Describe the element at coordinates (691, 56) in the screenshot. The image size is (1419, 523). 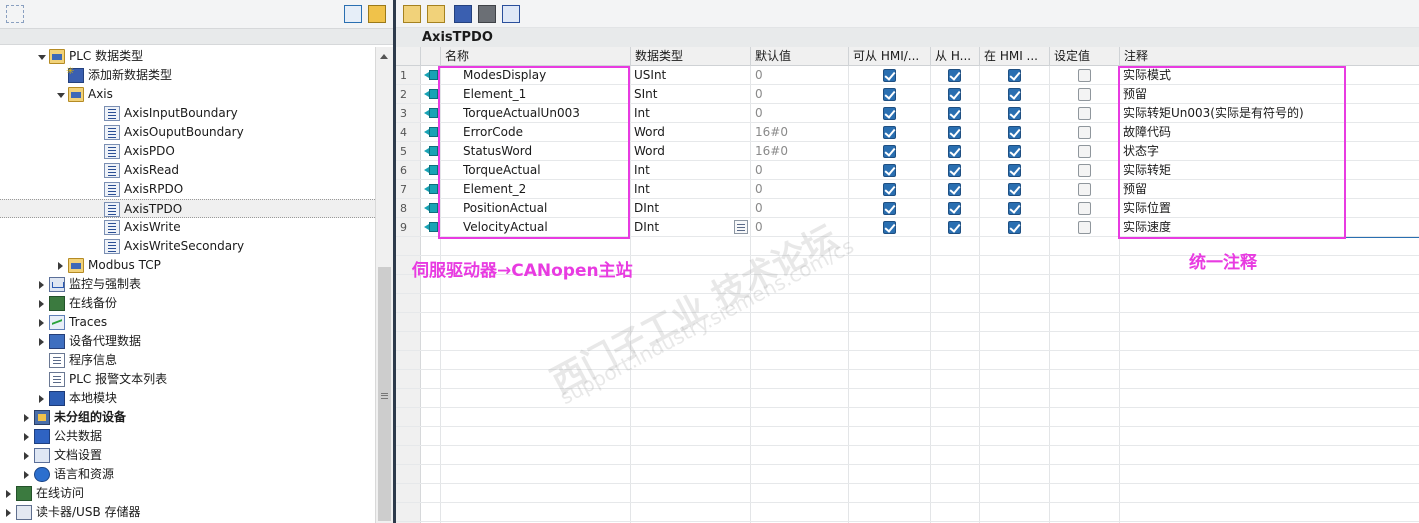
I see `header-datatype: 数据类型` at that location.